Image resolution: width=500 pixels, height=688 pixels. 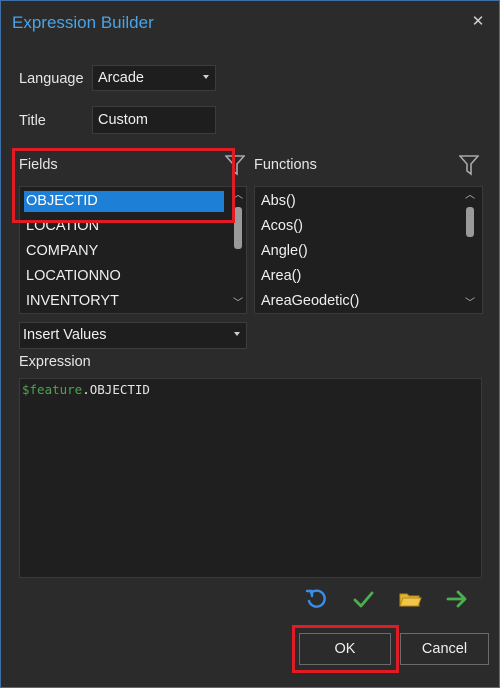 I want to click on close-button: ✕, so click(x=478, y=22).